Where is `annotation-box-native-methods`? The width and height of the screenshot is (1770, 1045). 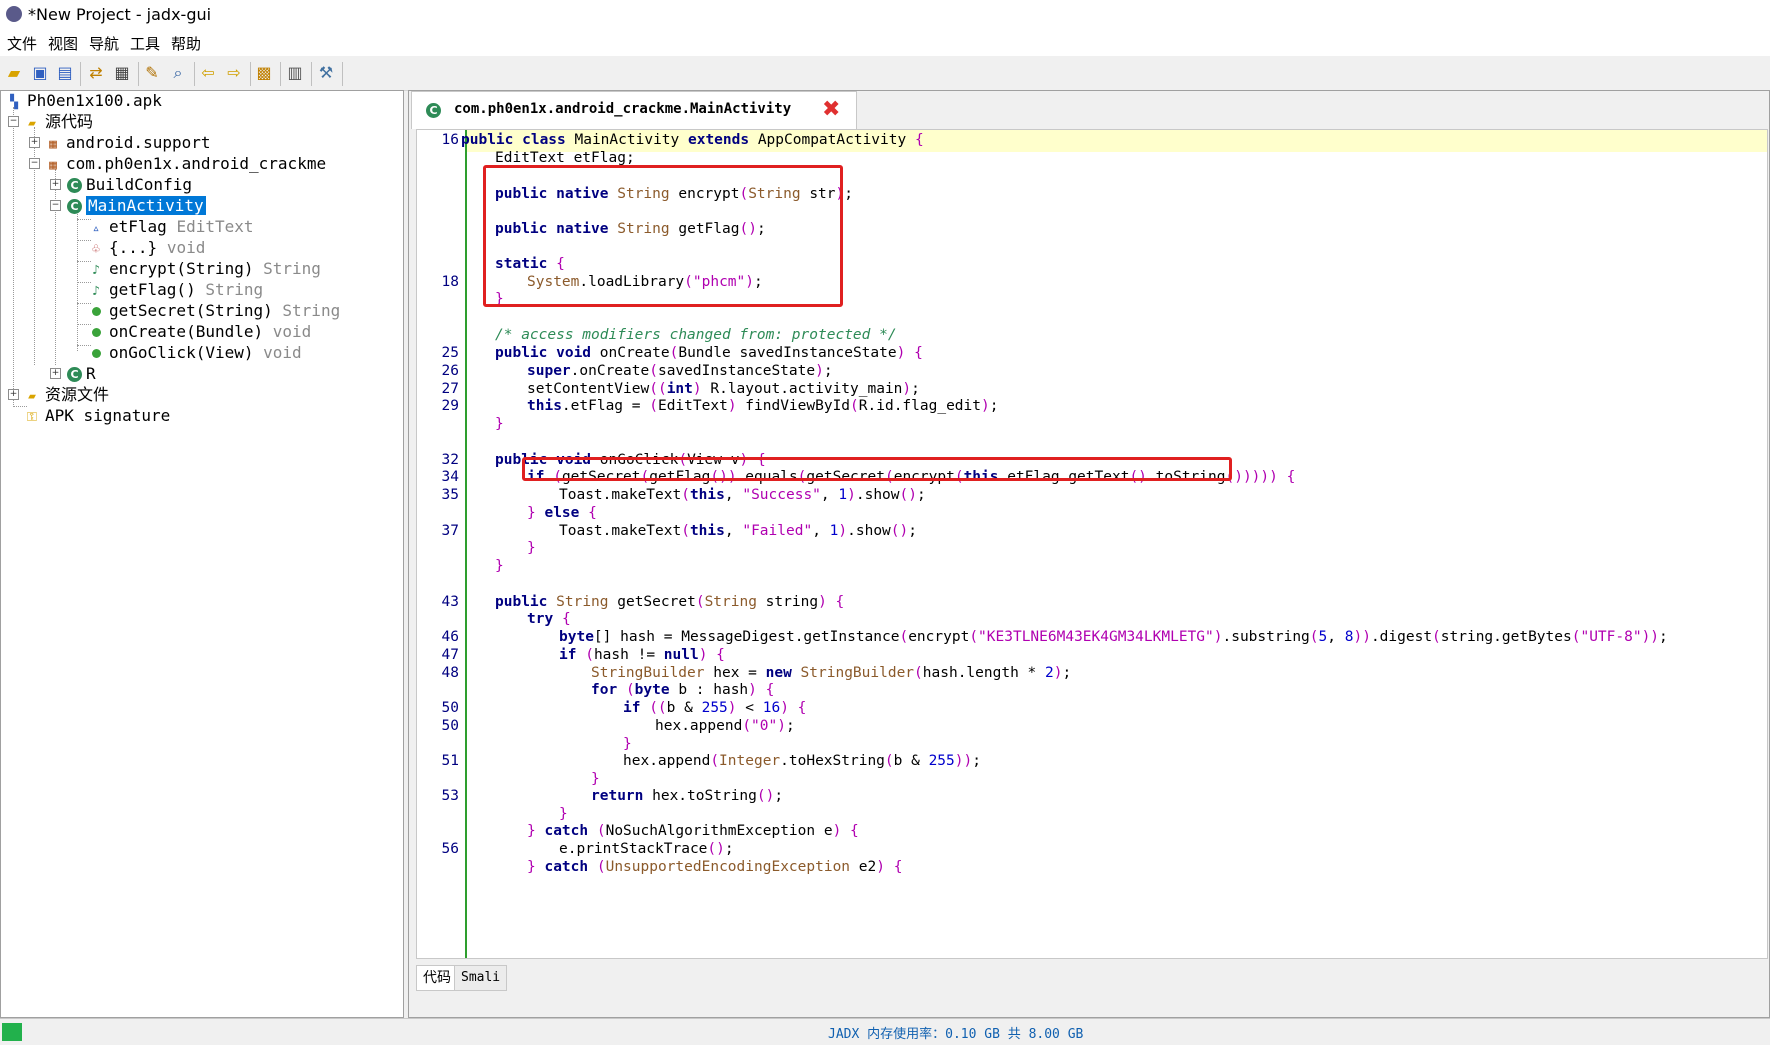 annotation-box-native-methods is located at coordinates (663, 236).